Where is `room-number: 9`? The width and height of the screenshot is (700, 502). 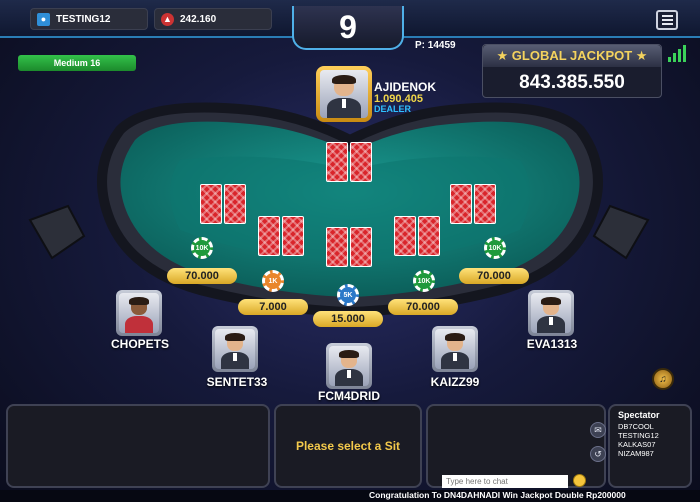
room-number: 9 is located at coordinates (348, 28).